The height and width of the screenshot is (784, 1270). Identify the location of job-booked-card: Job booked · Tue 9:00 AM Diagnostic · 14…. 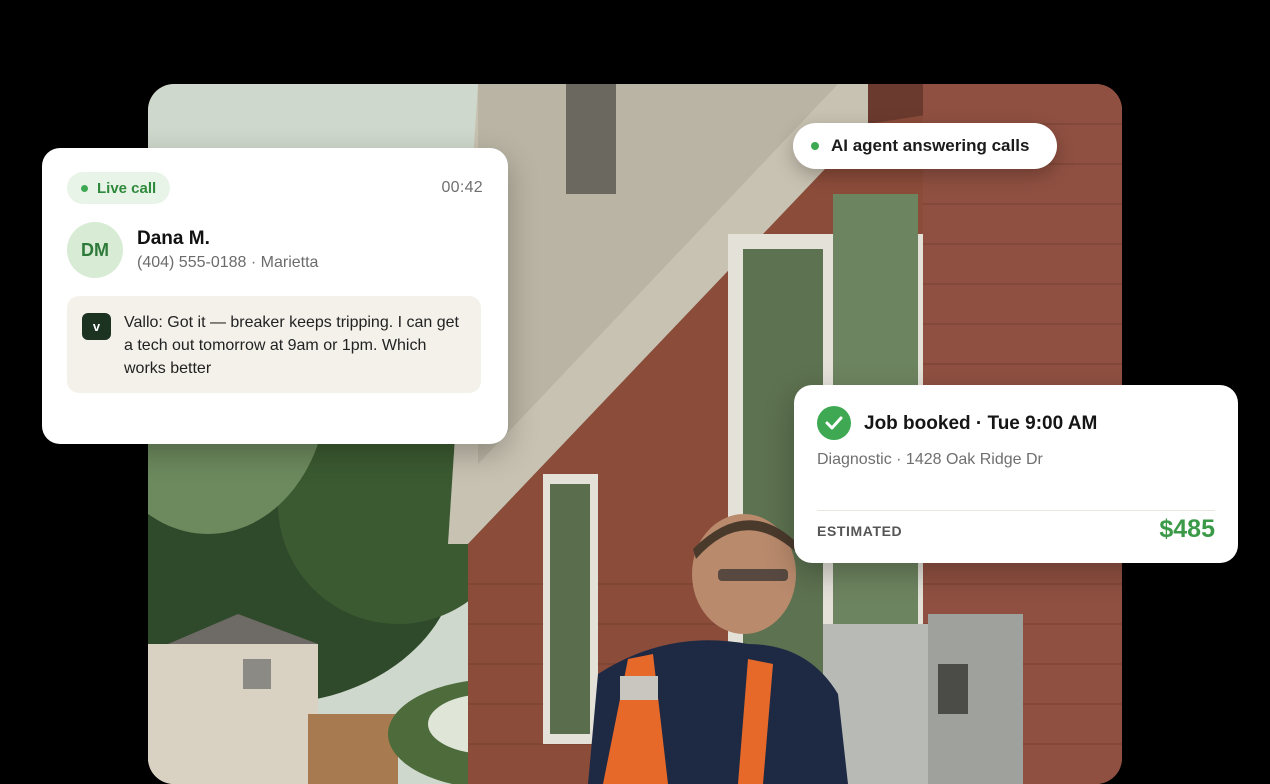
(1016, 474).